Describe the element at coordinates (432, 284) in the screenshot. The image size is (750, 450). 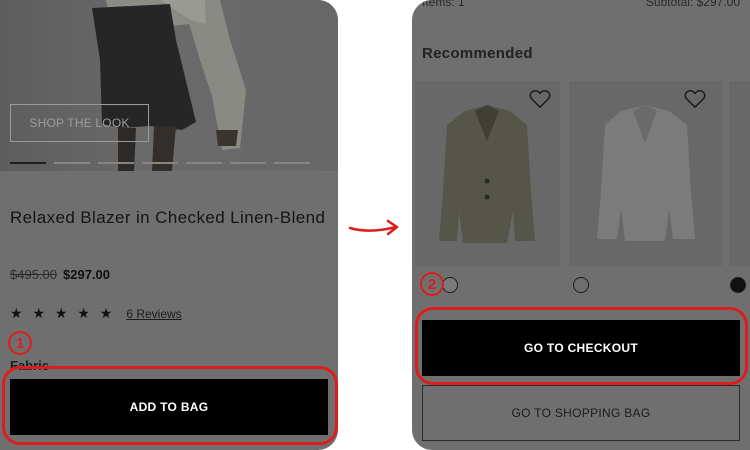
I see `step-2-badge: 2` at that location.